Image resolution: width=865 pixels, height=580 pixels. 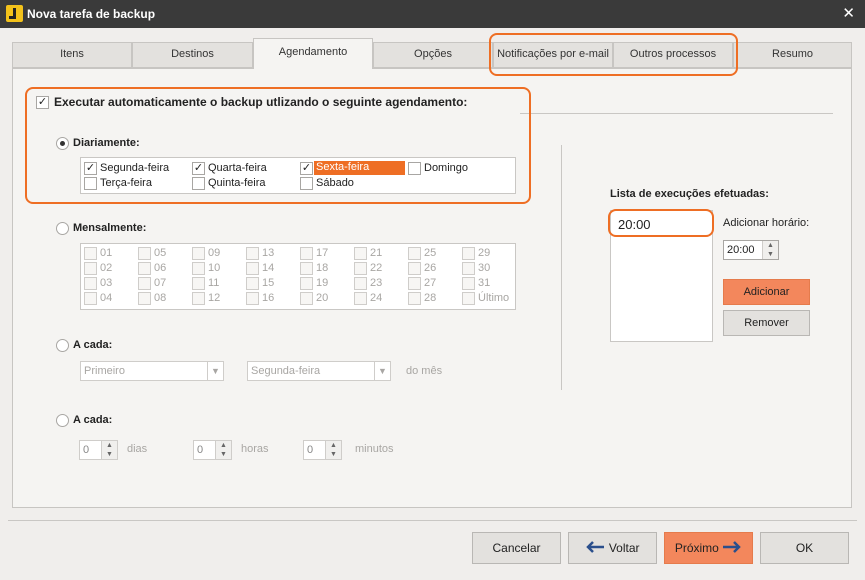 I want to click on month-day-label: 01, so click(x=106, y=253).